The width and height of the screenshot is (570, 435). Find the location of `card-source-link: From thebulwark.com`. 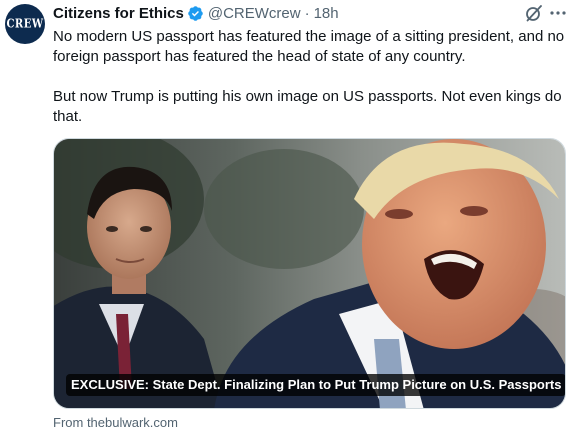

card-source-link: From thebulwark.com is located at coordinates (115, 422).